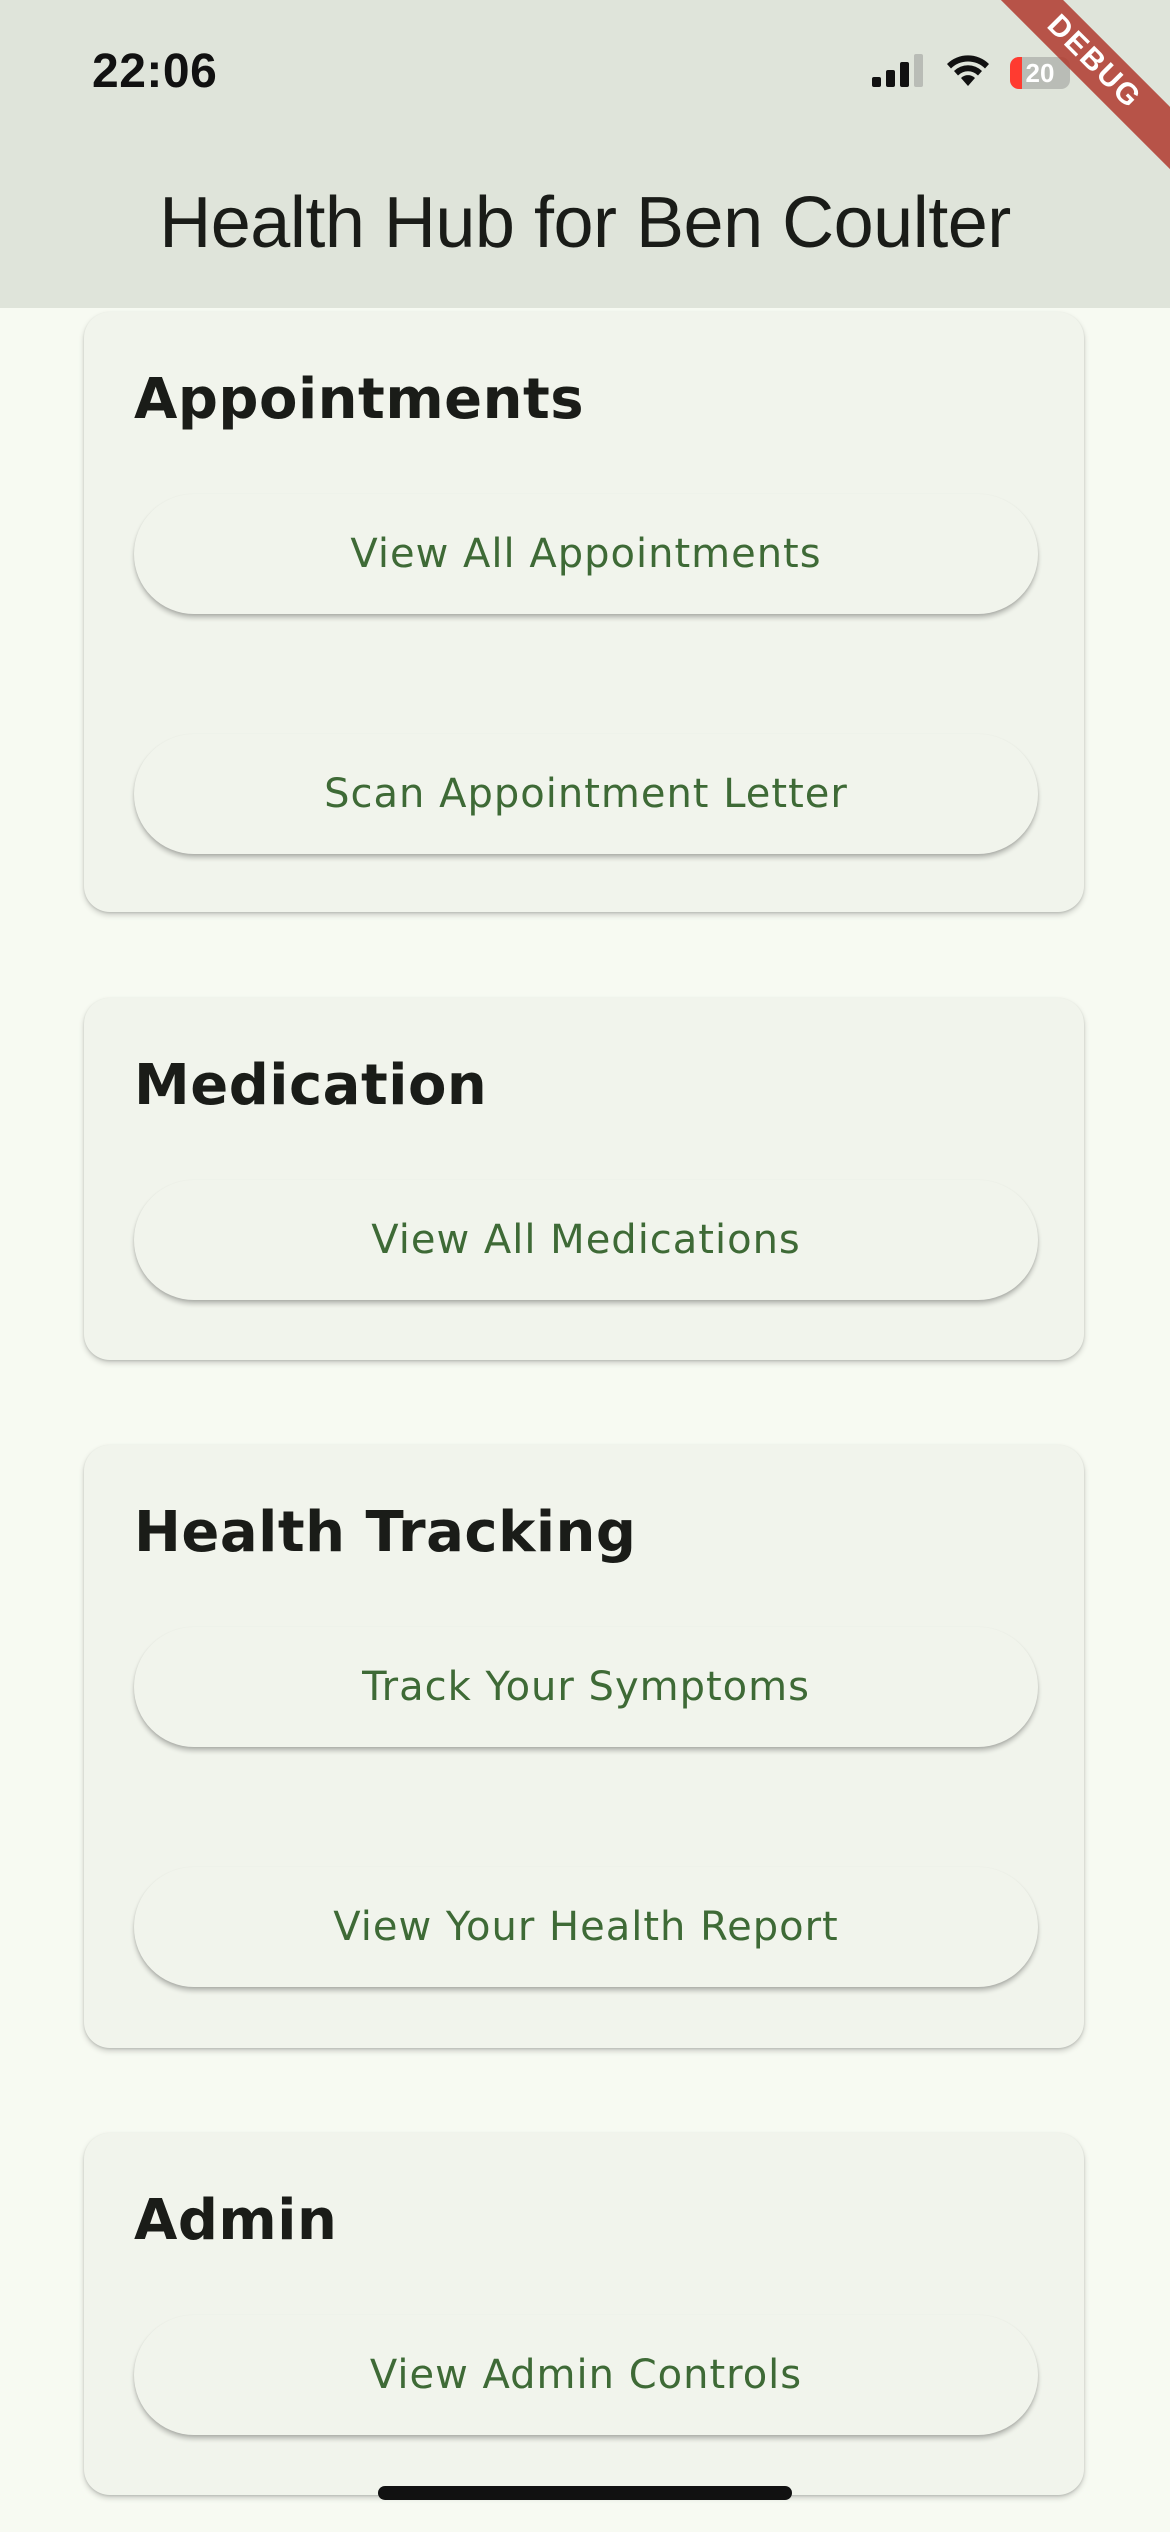 The width and height of the screenshot is (1170, 2532). Describe the element at coordinates (359, 399) in the screenshot. I see `appointments-title: Appointments` at that location.